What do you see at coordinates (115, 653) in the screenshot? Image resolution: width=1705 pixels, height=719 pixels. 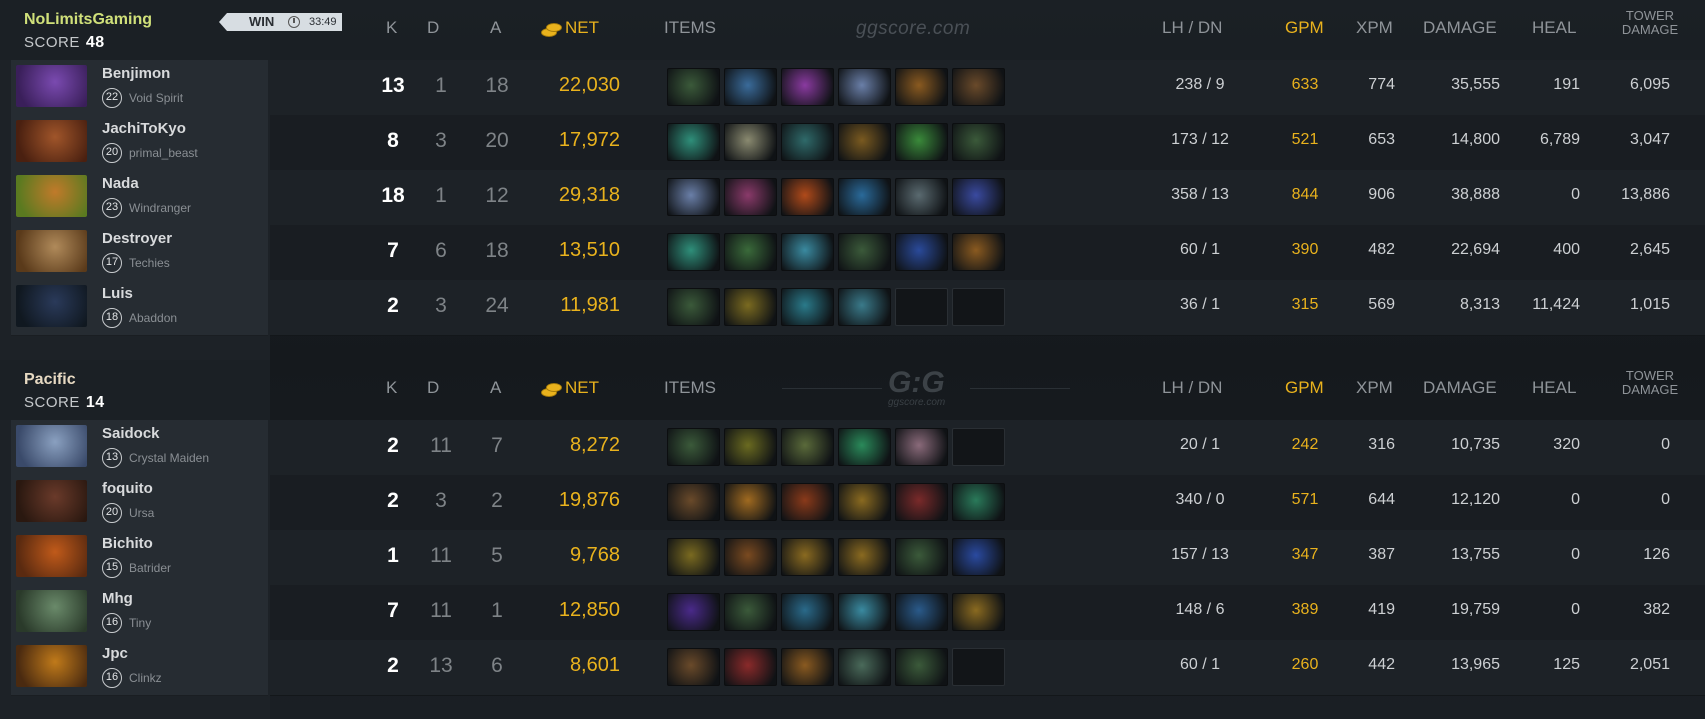 I see `player-name: Jpc` at bounding box center [115, 653].